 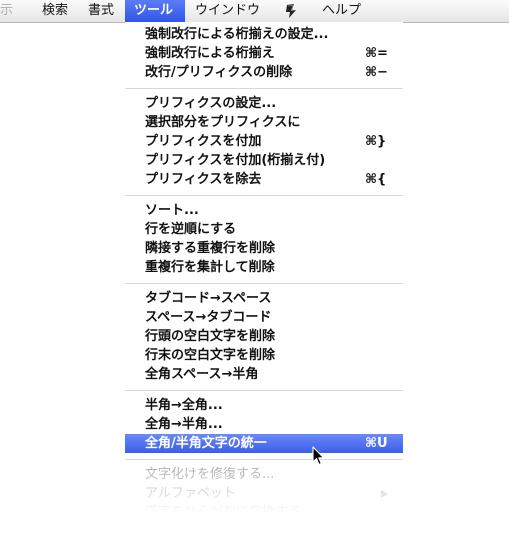 What do you see at coordinates (7, 10) in the screenshot?
I see `menubar-item-label: 表示` at bounding box center [7, 10].